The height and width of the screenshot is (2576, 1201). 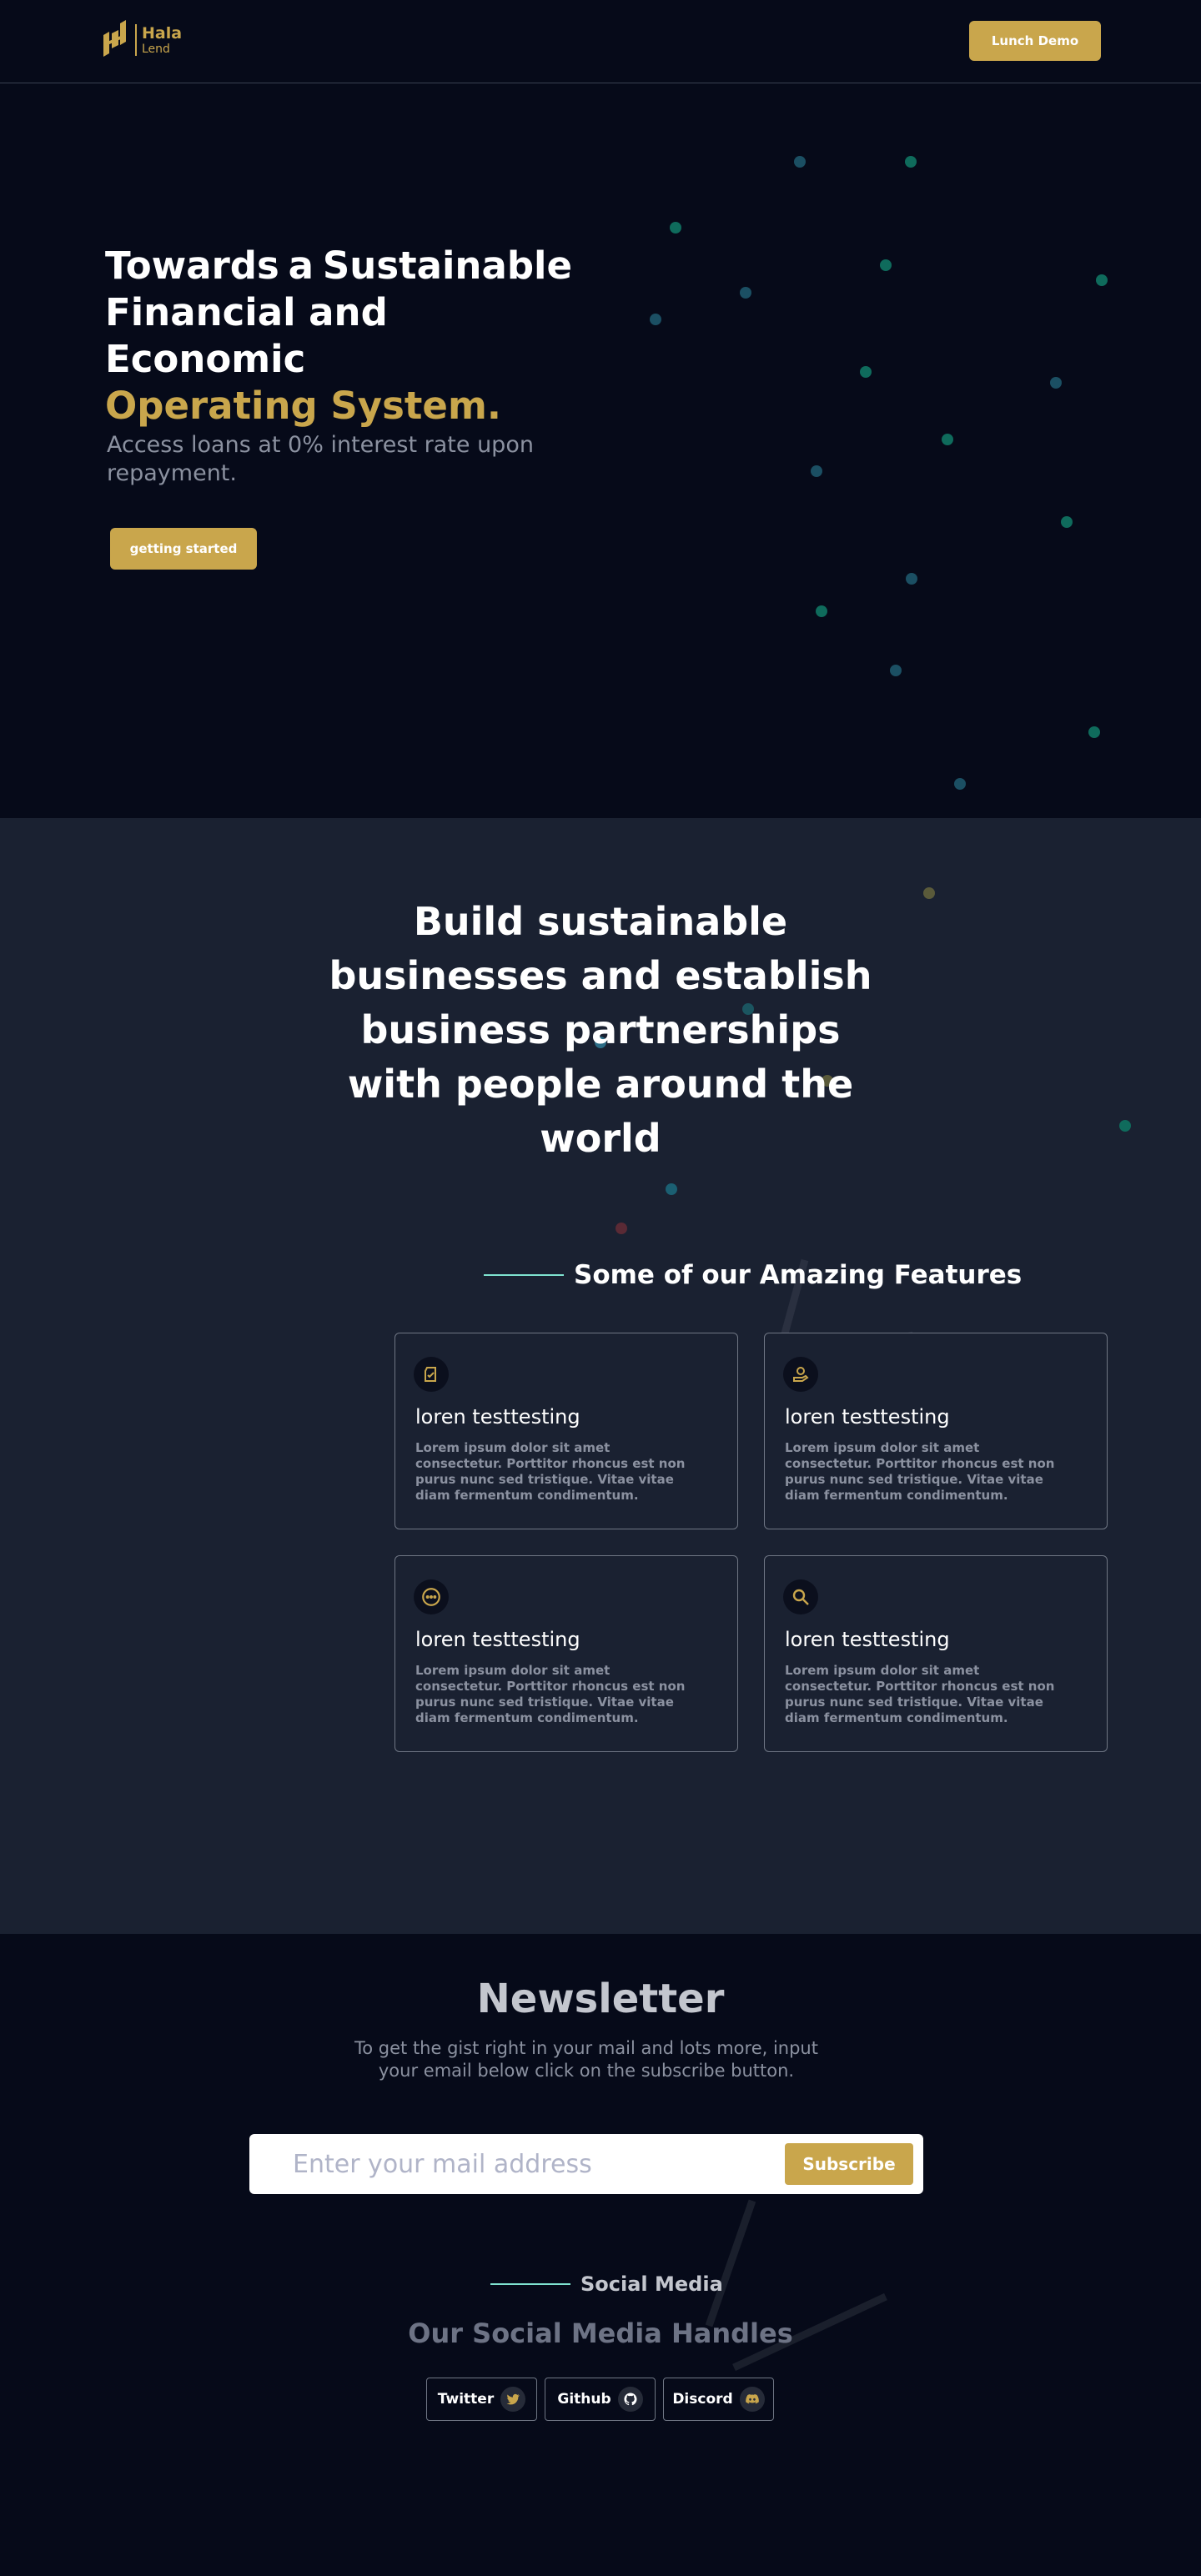 I want to click on social-heading: Social Media, so click(x=607, y=2284).